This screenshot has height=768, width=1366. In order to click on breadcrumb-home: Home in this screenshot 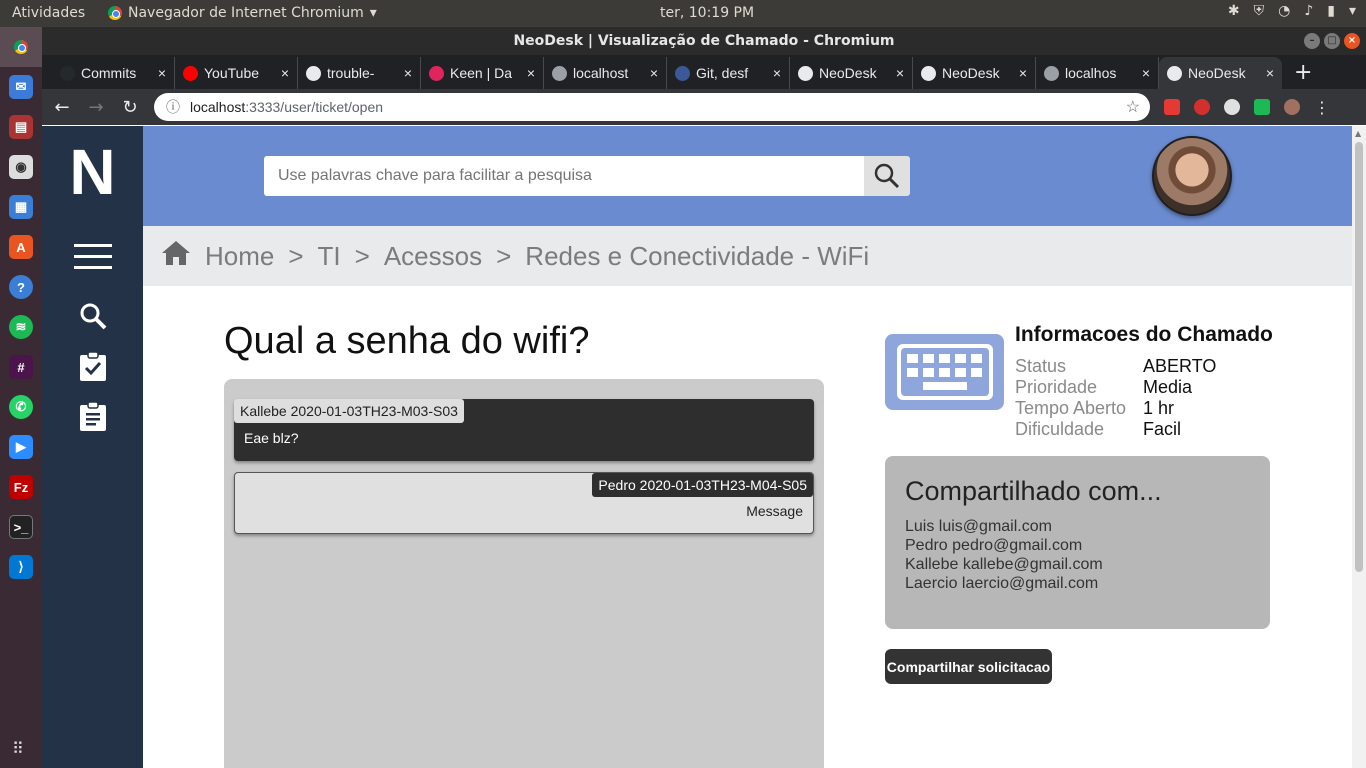, I will do `click(239, 256)`.